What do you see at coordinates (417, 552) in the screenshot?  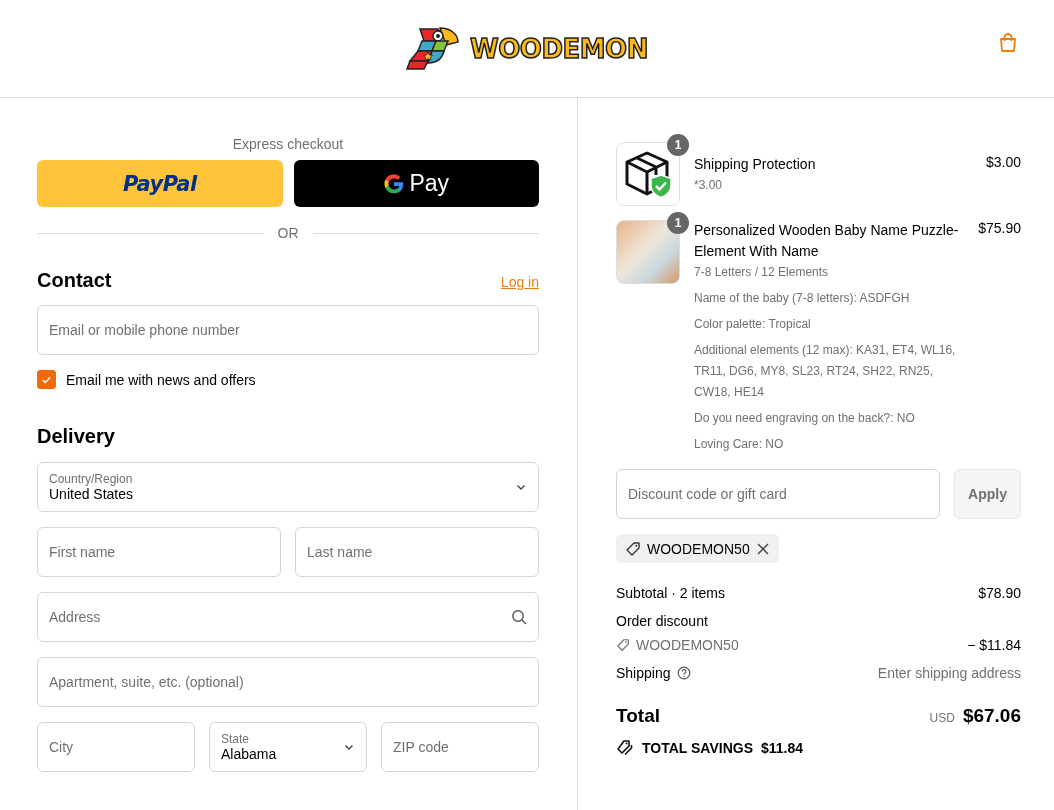 I see `text-field: Last name` at bounding box center [417, 552].